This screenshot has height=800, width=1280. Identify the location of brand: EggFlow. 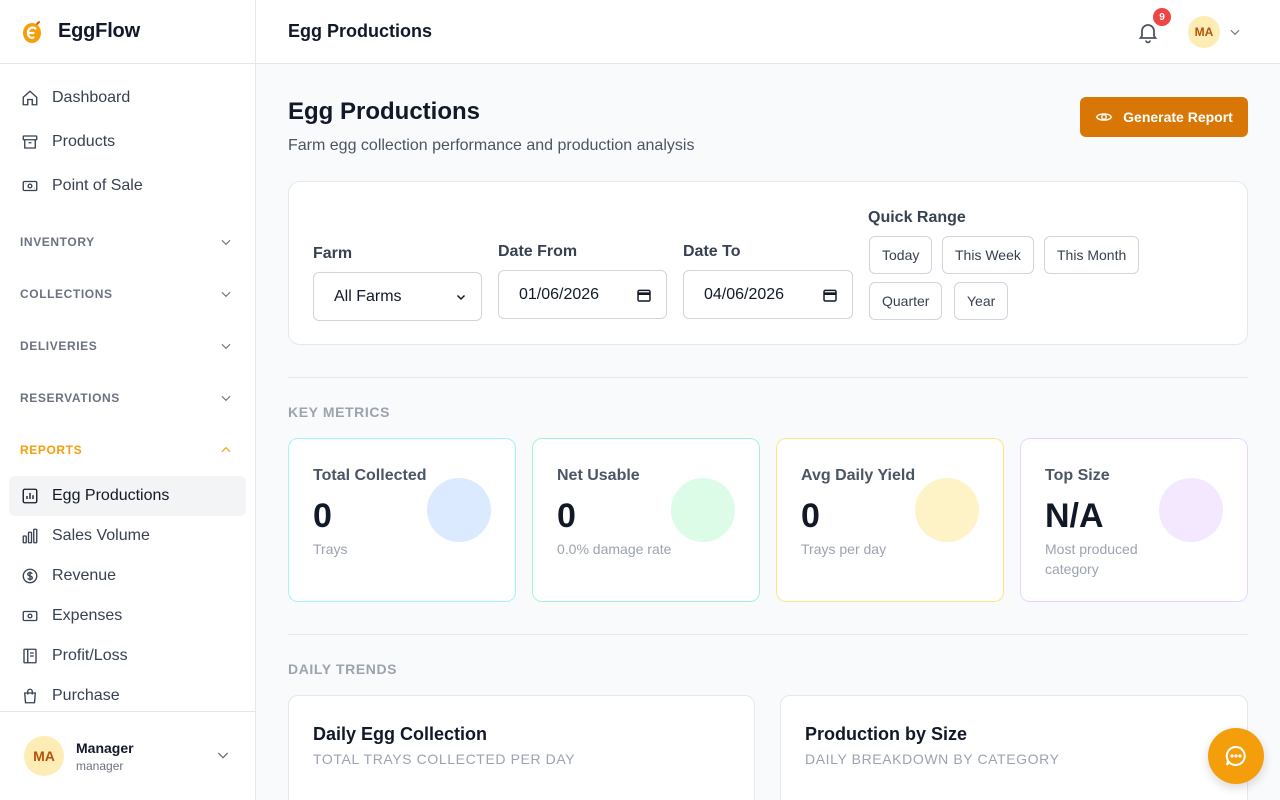
(127, 32).